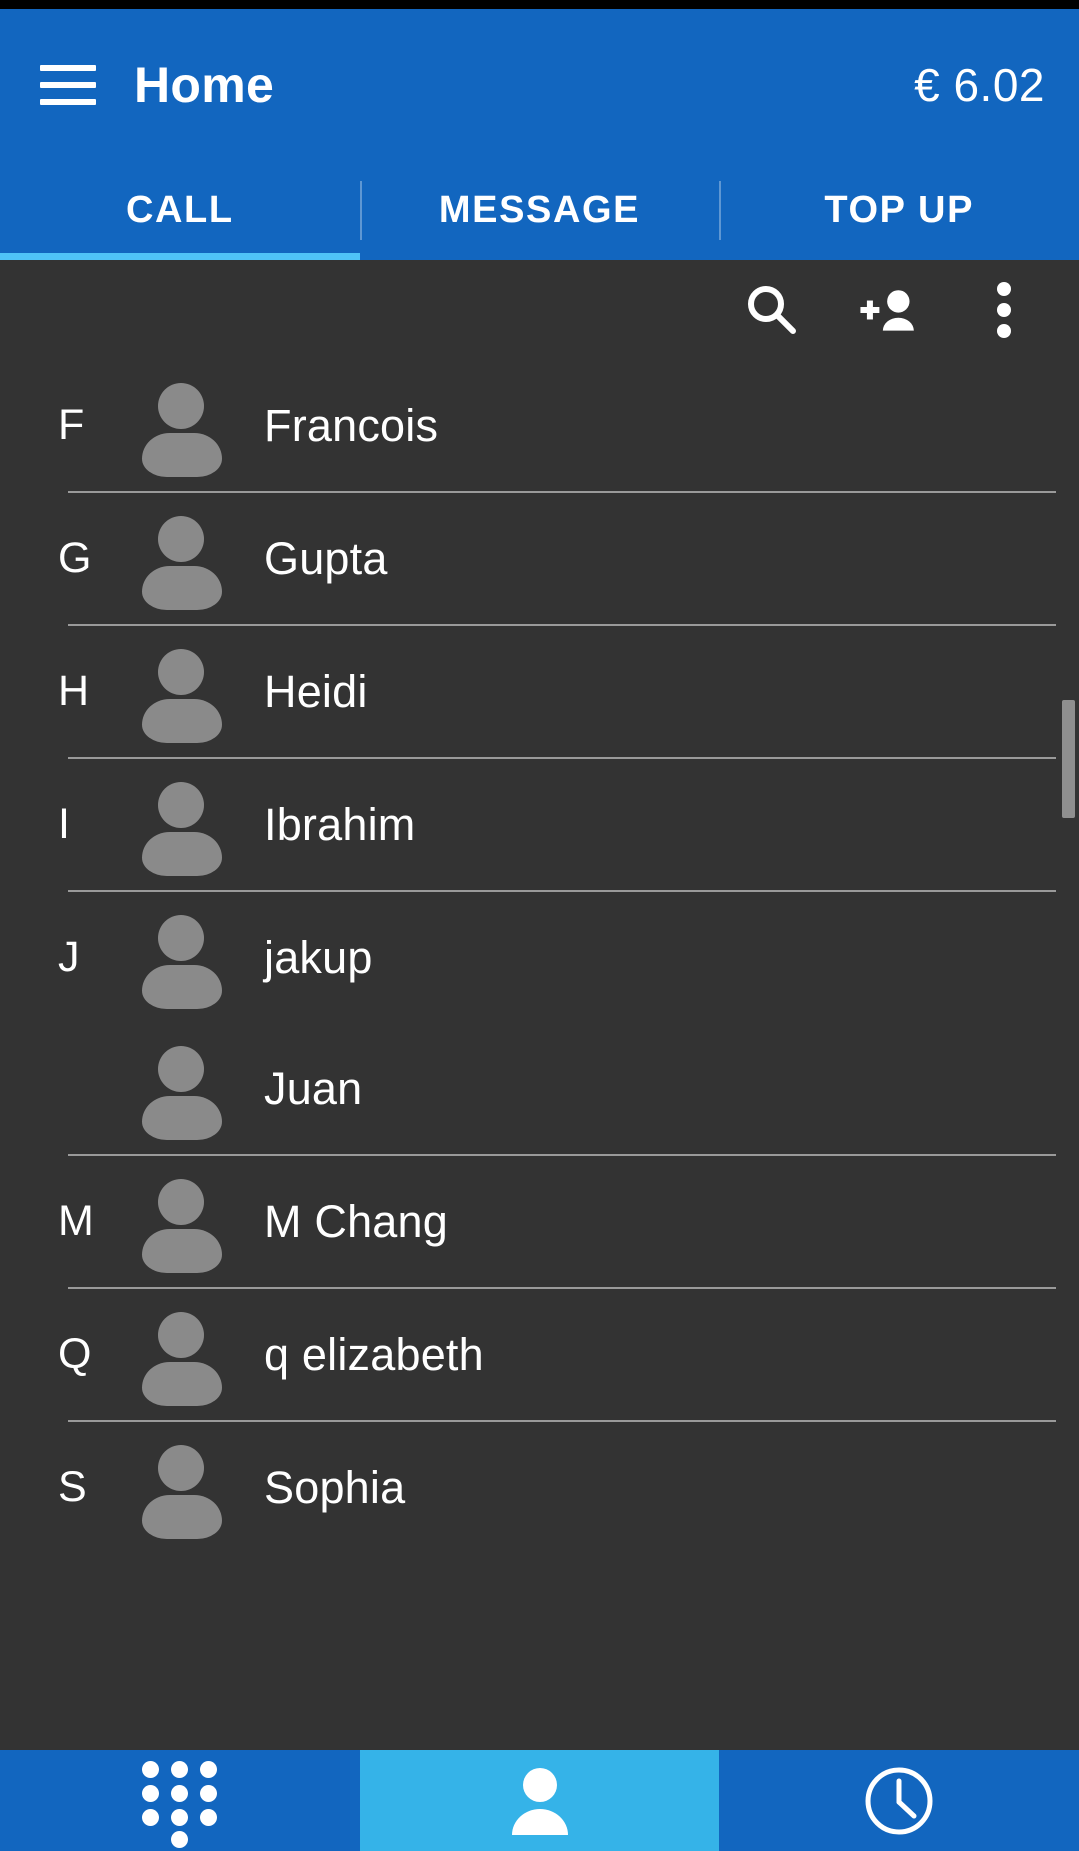 Image resolution: width=1079 pixels, height=1851 pixels. Describe the element at coordinates (335, 1487) in the screenshot. I see `contact-name: Sophia` at that location.